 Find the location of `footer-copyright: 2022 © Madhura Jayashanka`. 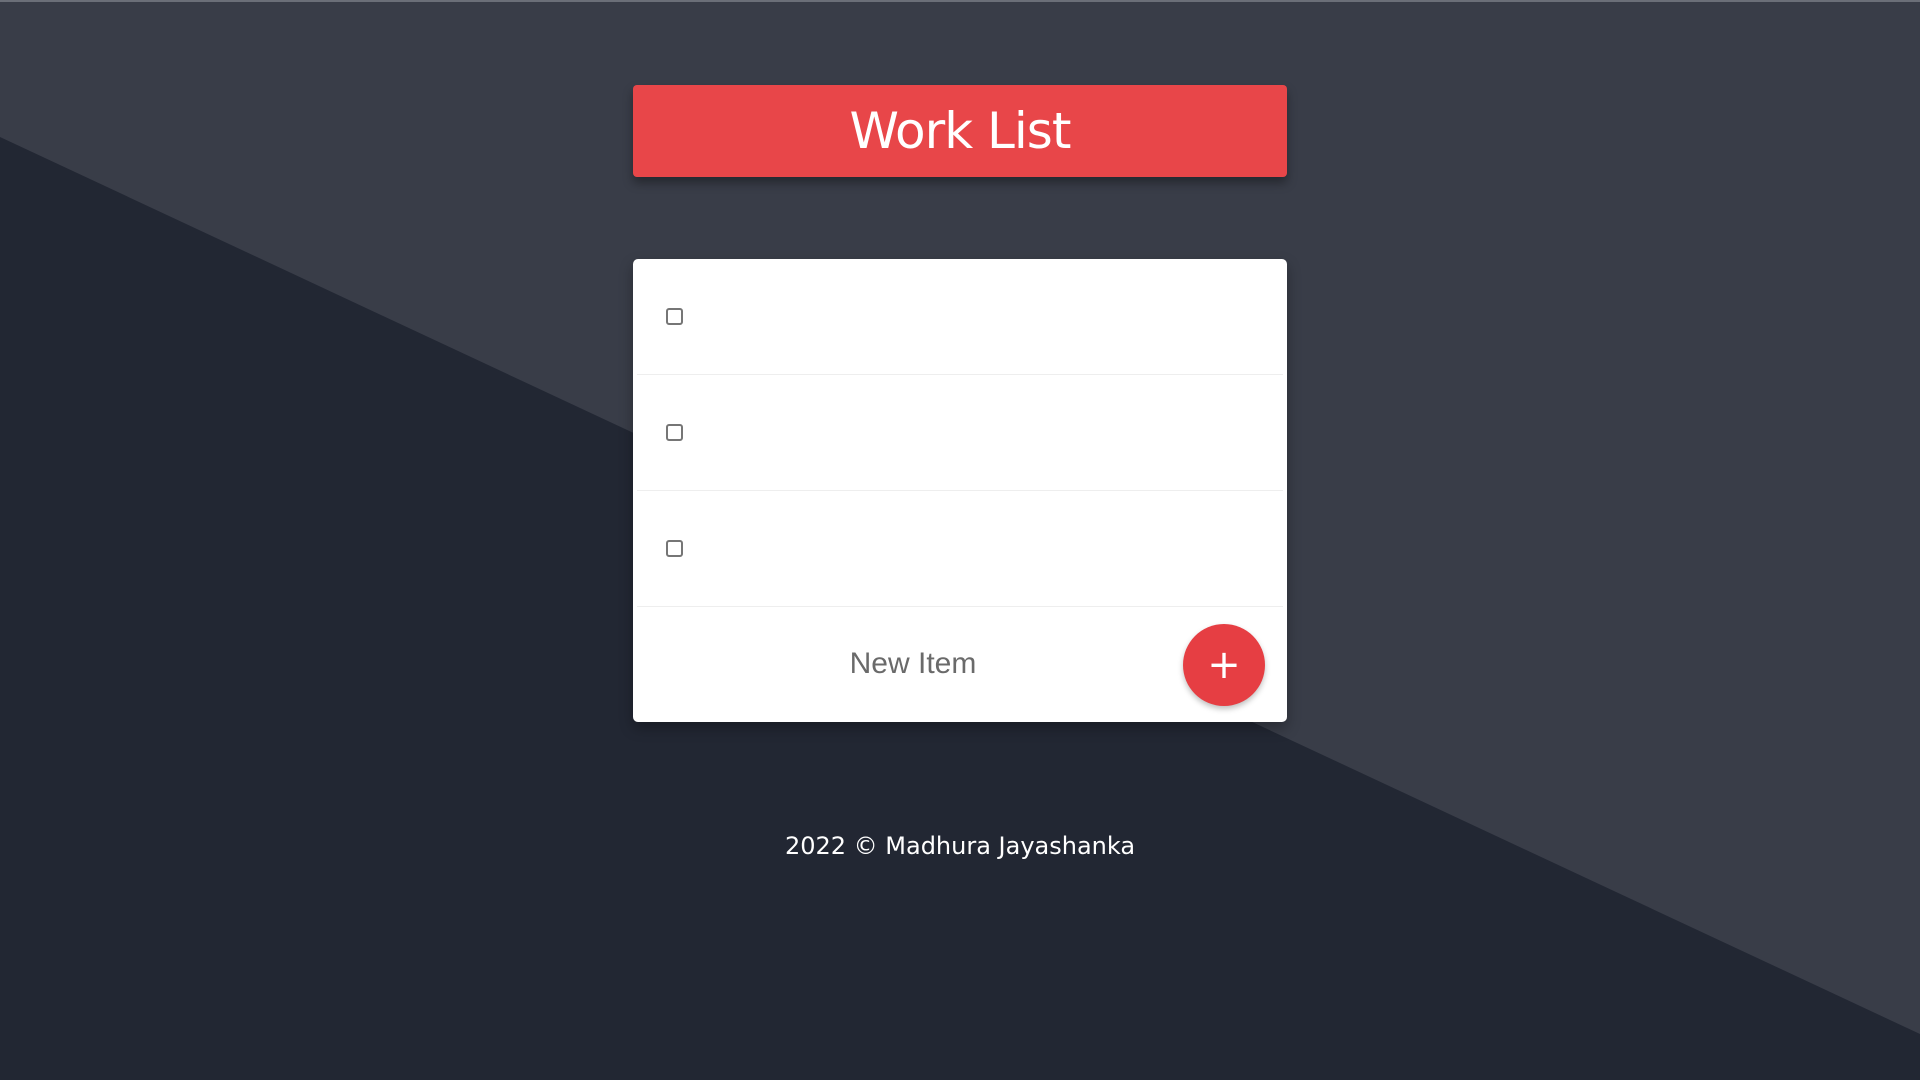

footer-copyright: 2022 © Madhura Jayashanka is located at coordinates (960, 846).